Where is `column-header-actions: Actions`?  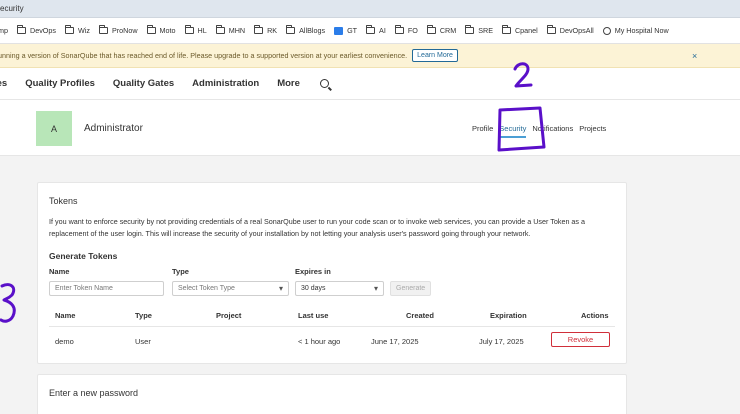
column-header-actions: Actions is located at coordinates (595, 315).